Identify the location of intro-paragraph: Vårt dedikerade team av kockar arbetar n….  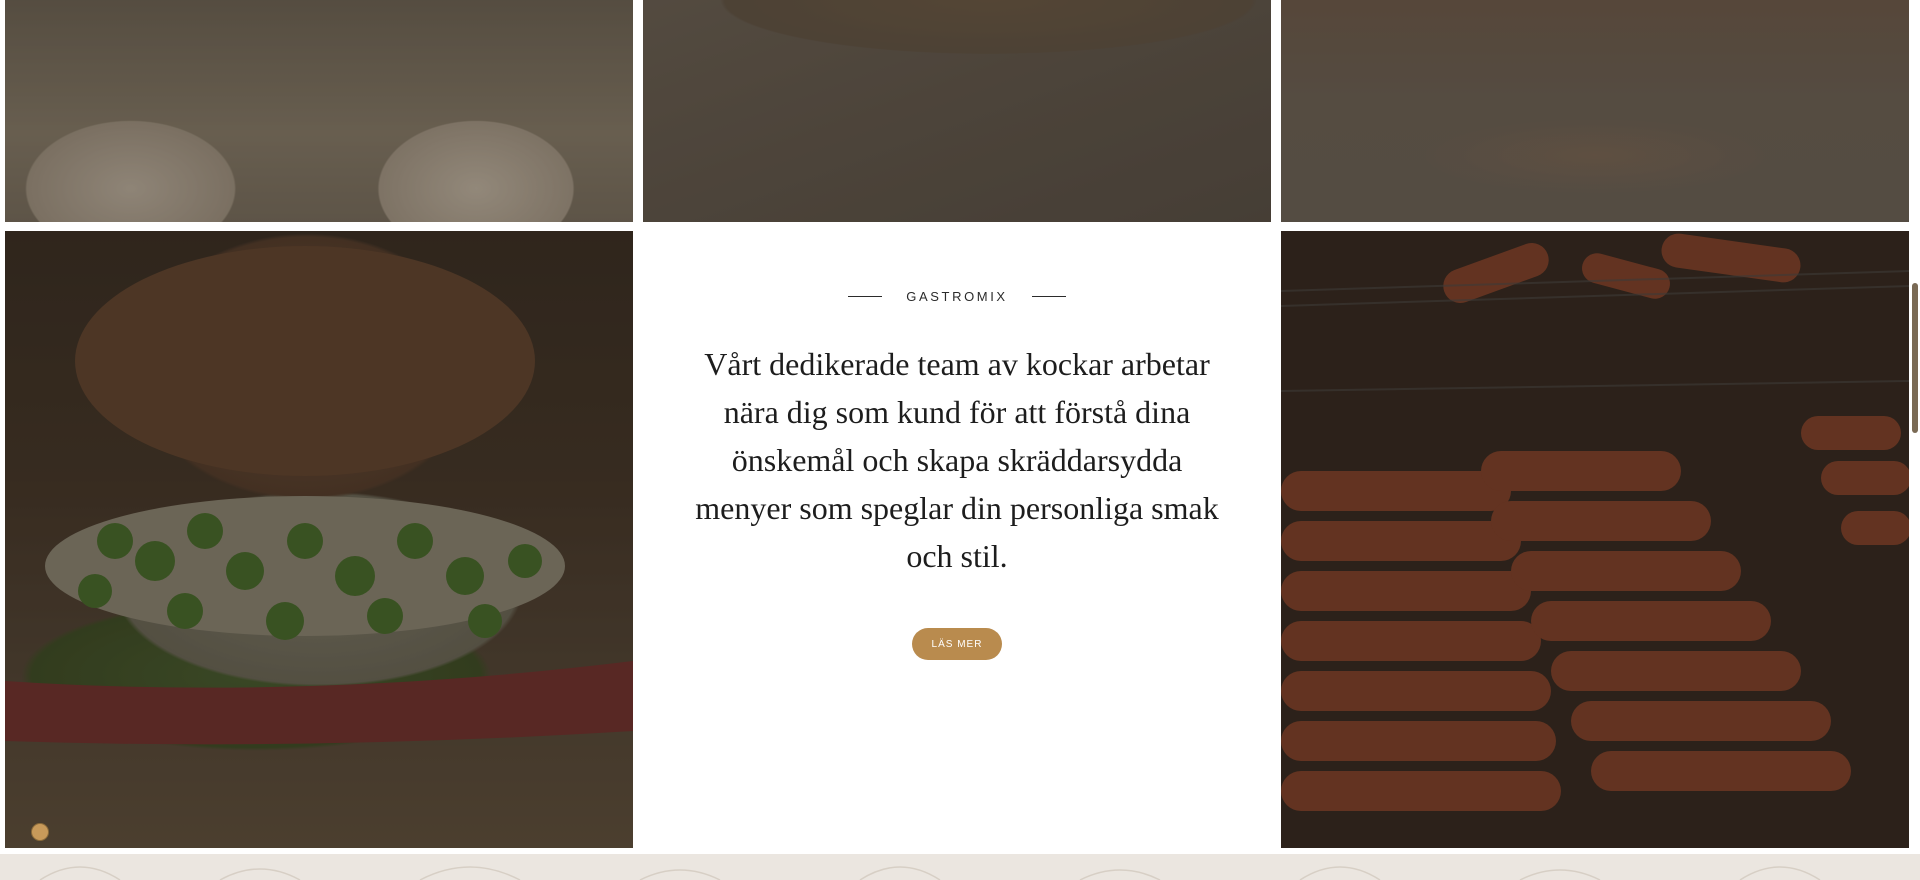
(957, 460).